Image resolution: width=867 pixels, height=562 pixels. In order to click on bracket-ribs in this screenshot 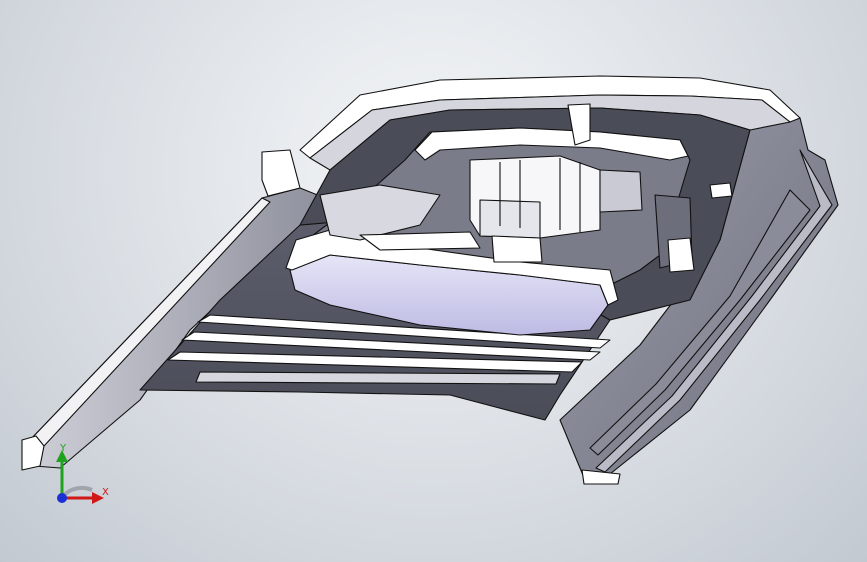, I will do `click(420, 241)`.